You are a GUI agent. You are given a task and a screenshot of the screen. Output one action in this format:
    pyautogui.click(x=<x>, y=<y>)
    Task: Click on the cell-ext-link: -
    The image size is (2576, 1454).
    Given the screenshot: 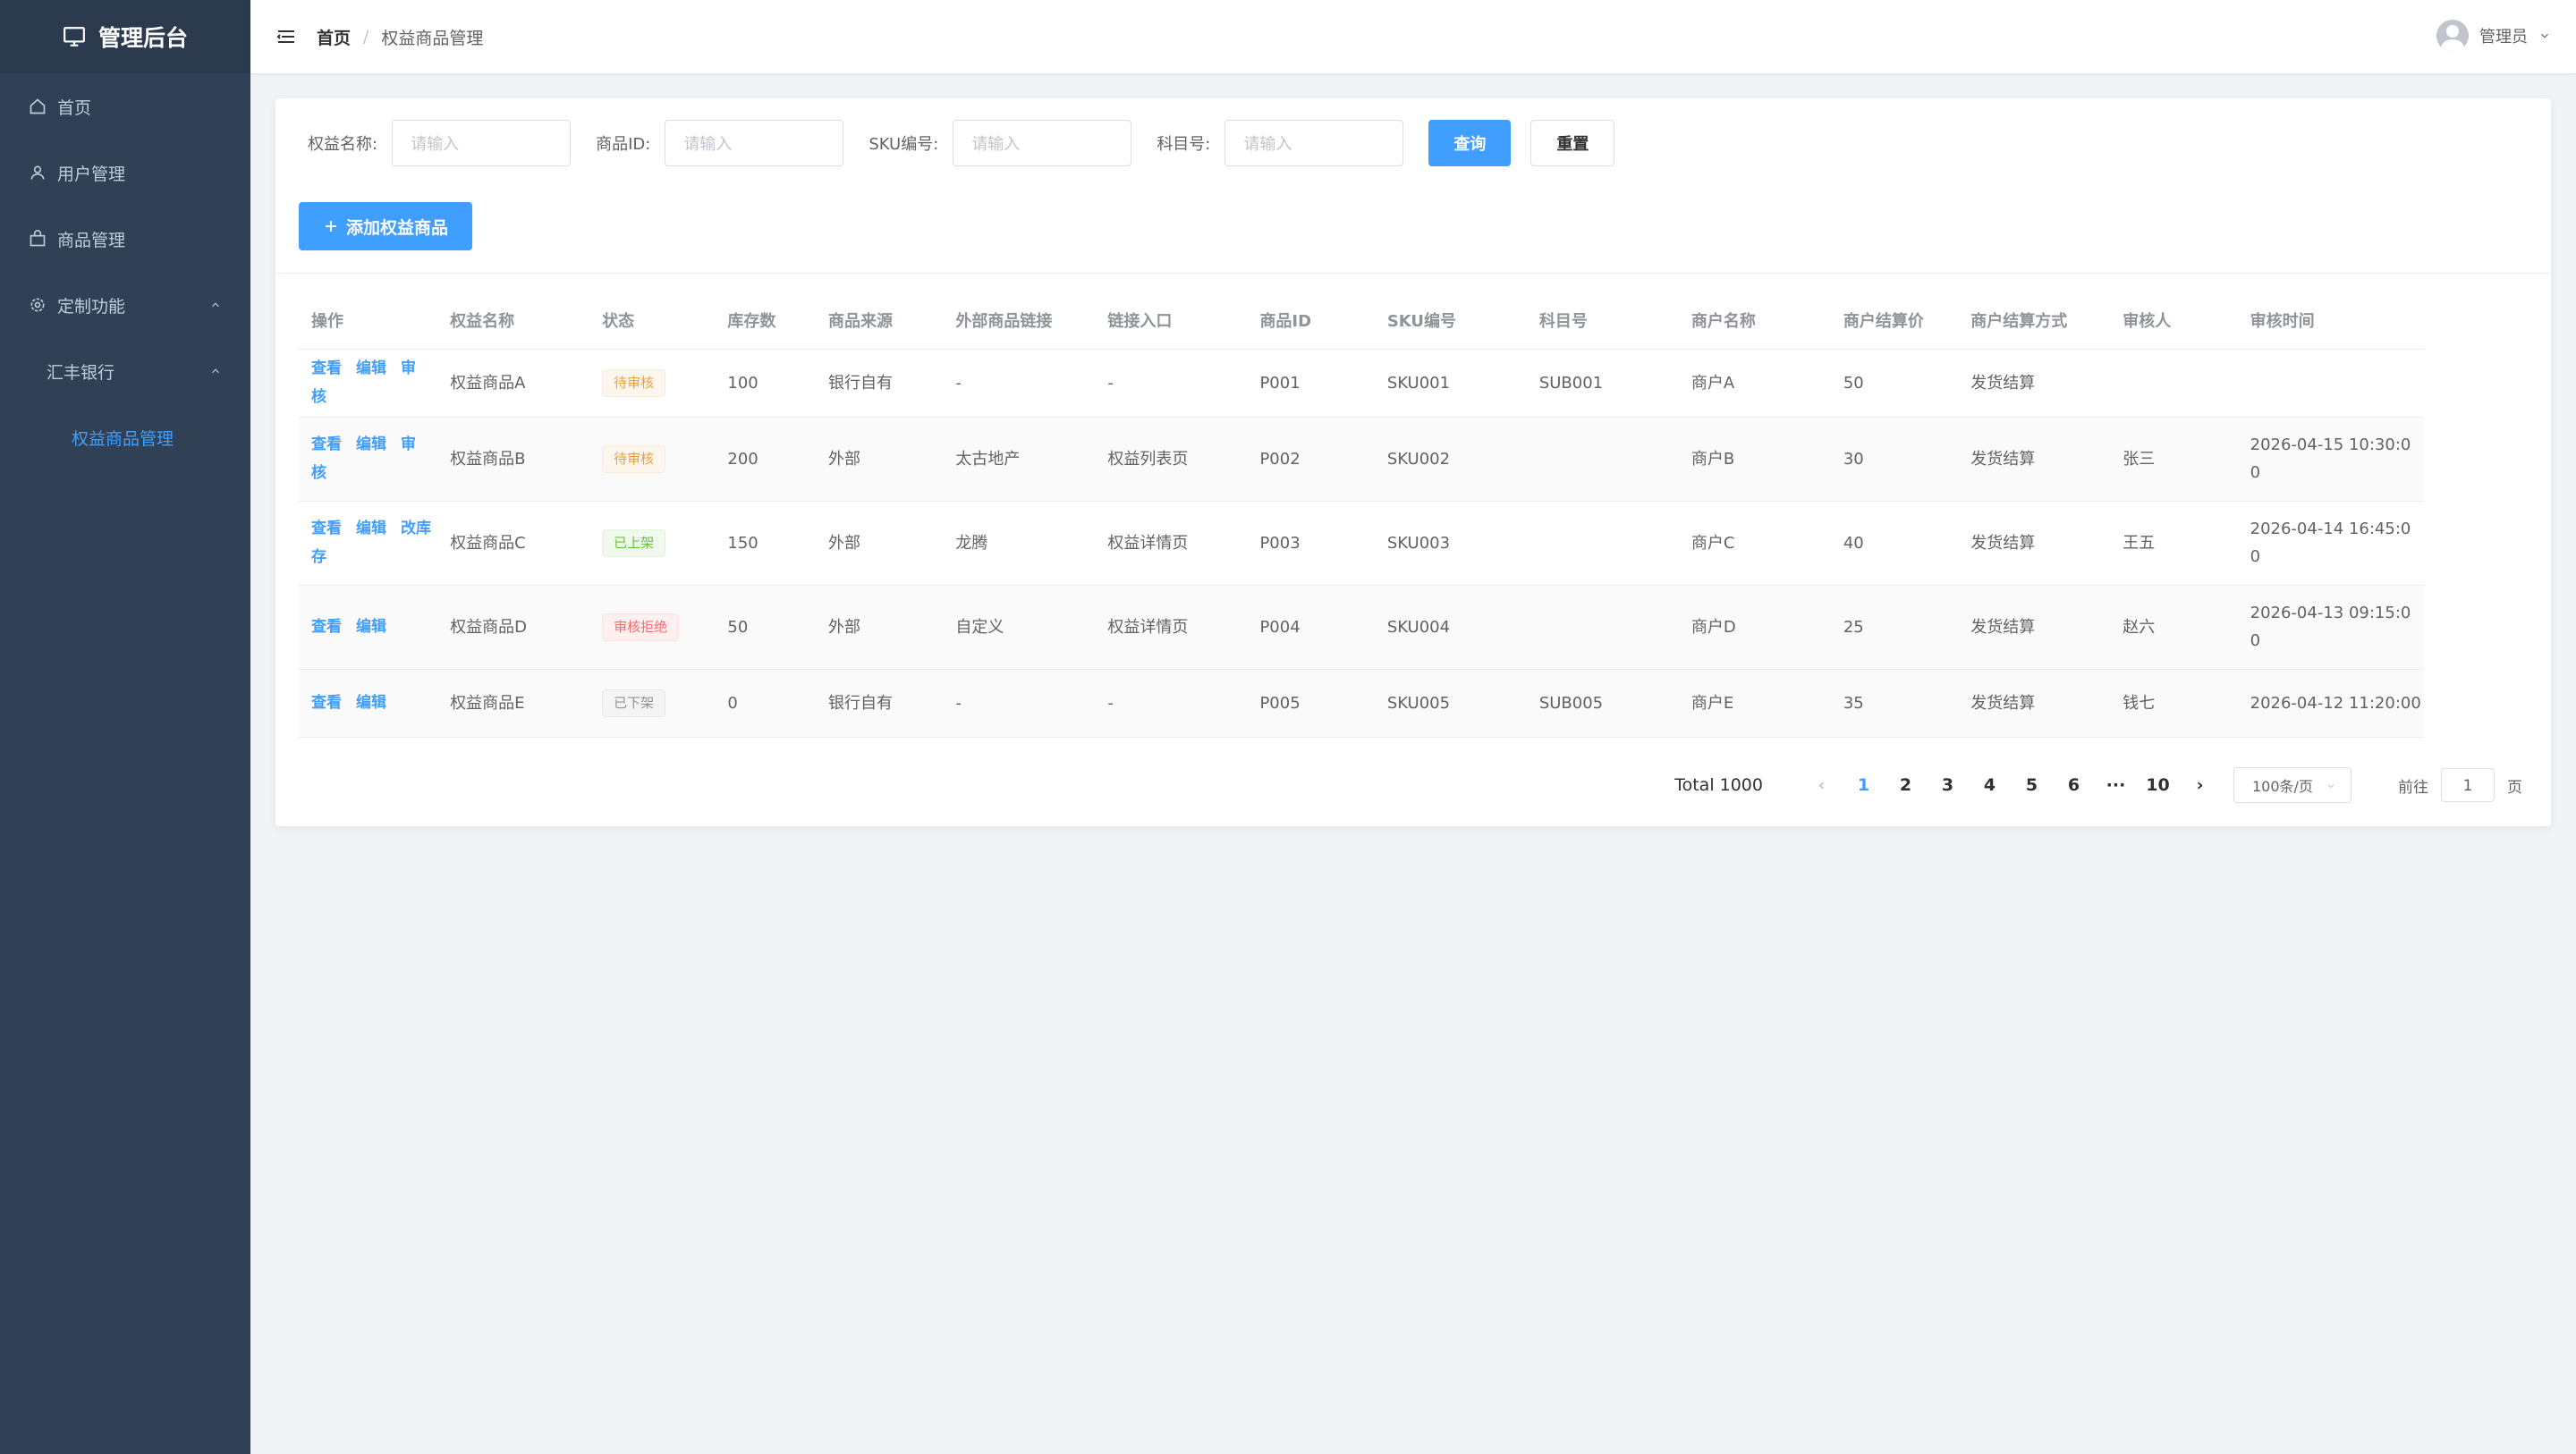 What is the action you would take?
    pyautogui.click(x=1019, y=384)
    